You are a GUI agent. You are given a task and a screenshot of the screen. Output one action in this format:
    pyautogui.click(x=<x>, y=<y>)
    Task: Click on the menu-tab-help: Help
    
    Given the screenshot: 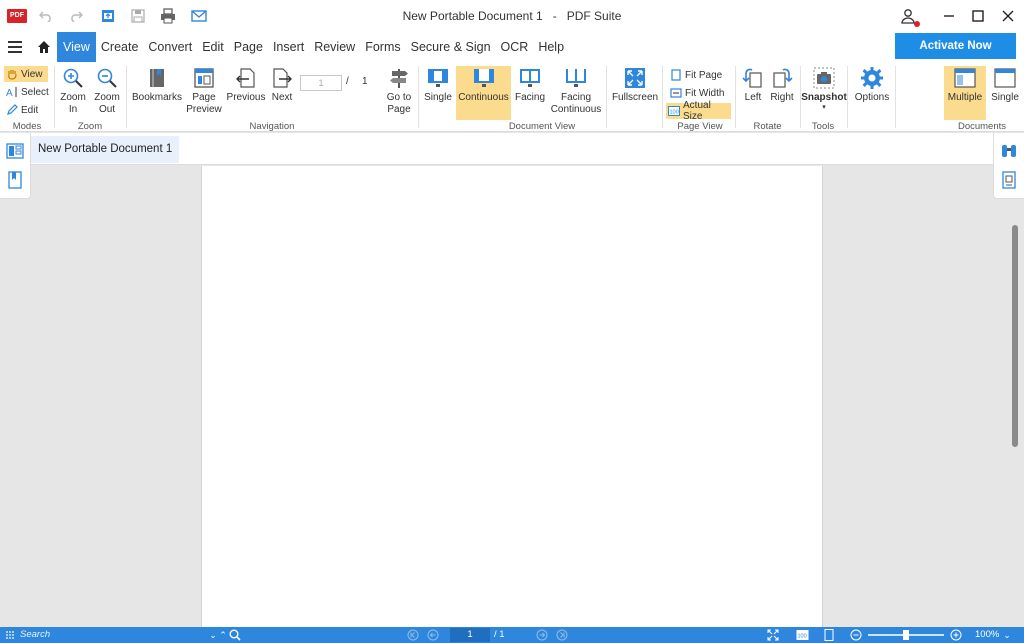 What is the action you would take?
    pyautogui.click(x=551, y=47)
    